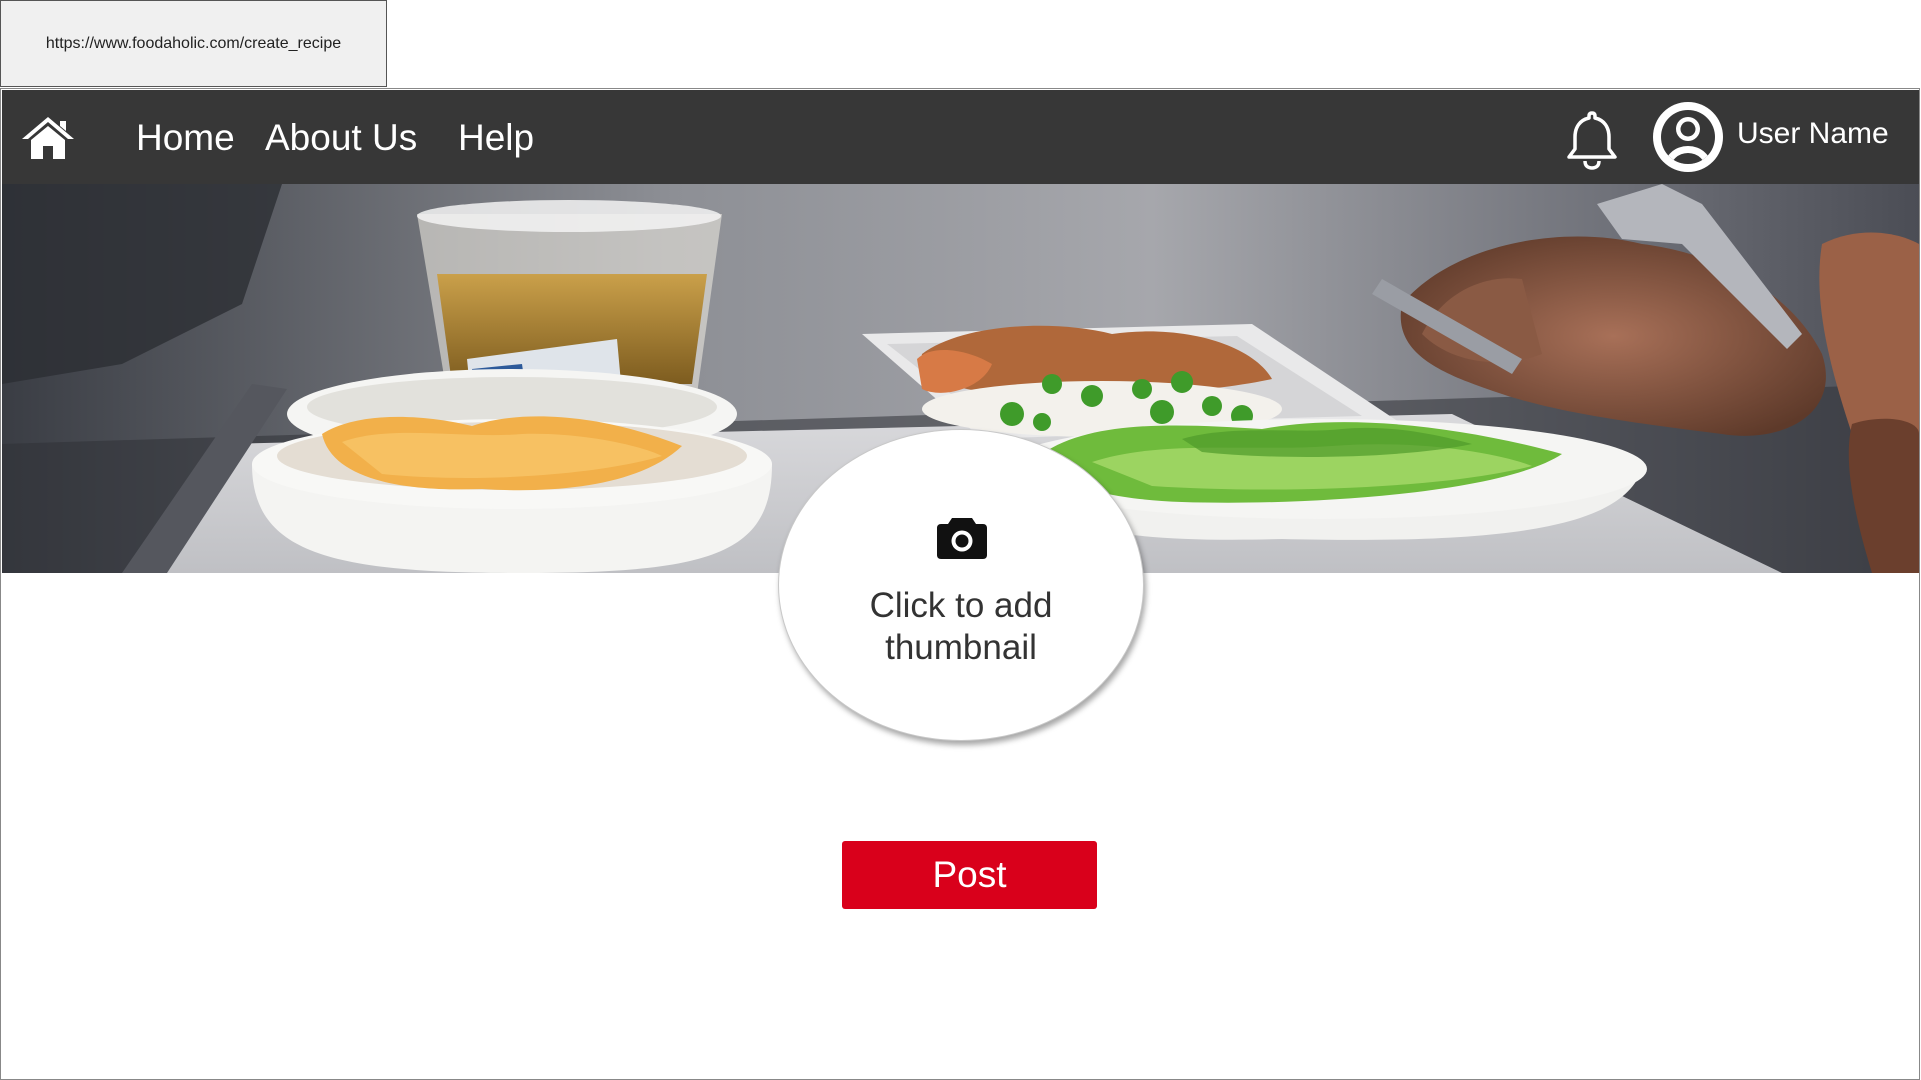 The image size is (1921, 1080). I want to click on camera-icon, so click(962, 538).